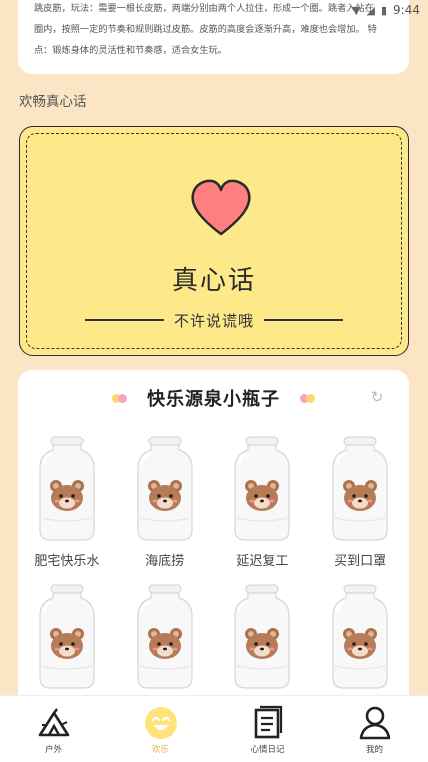  I want to click on bottle-item: 海底捞, so click(165, 501).